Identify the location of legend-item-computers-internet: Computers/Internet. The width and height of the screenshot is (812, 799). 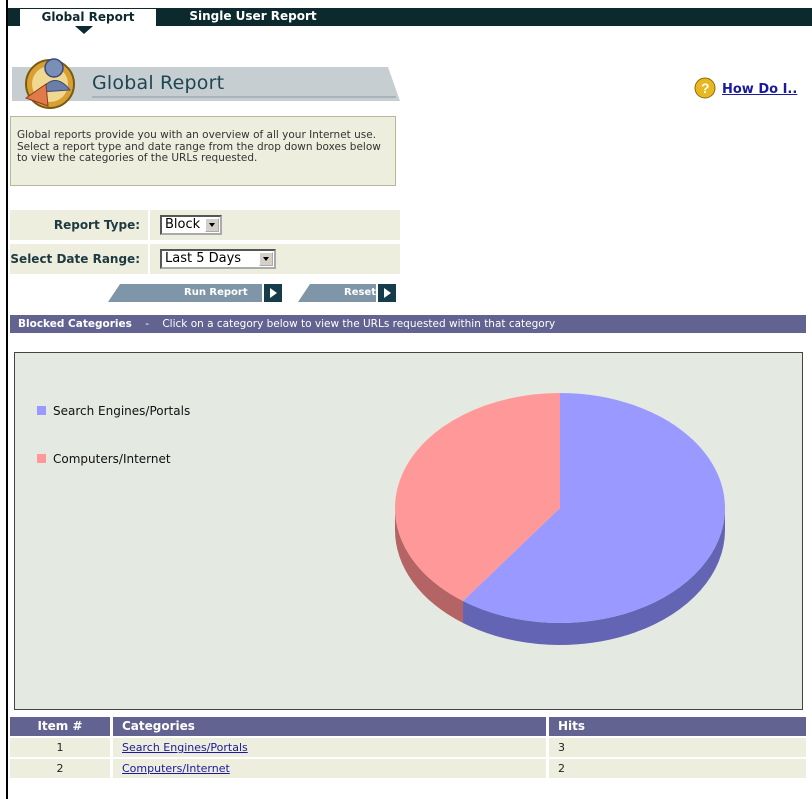
(104, 459).